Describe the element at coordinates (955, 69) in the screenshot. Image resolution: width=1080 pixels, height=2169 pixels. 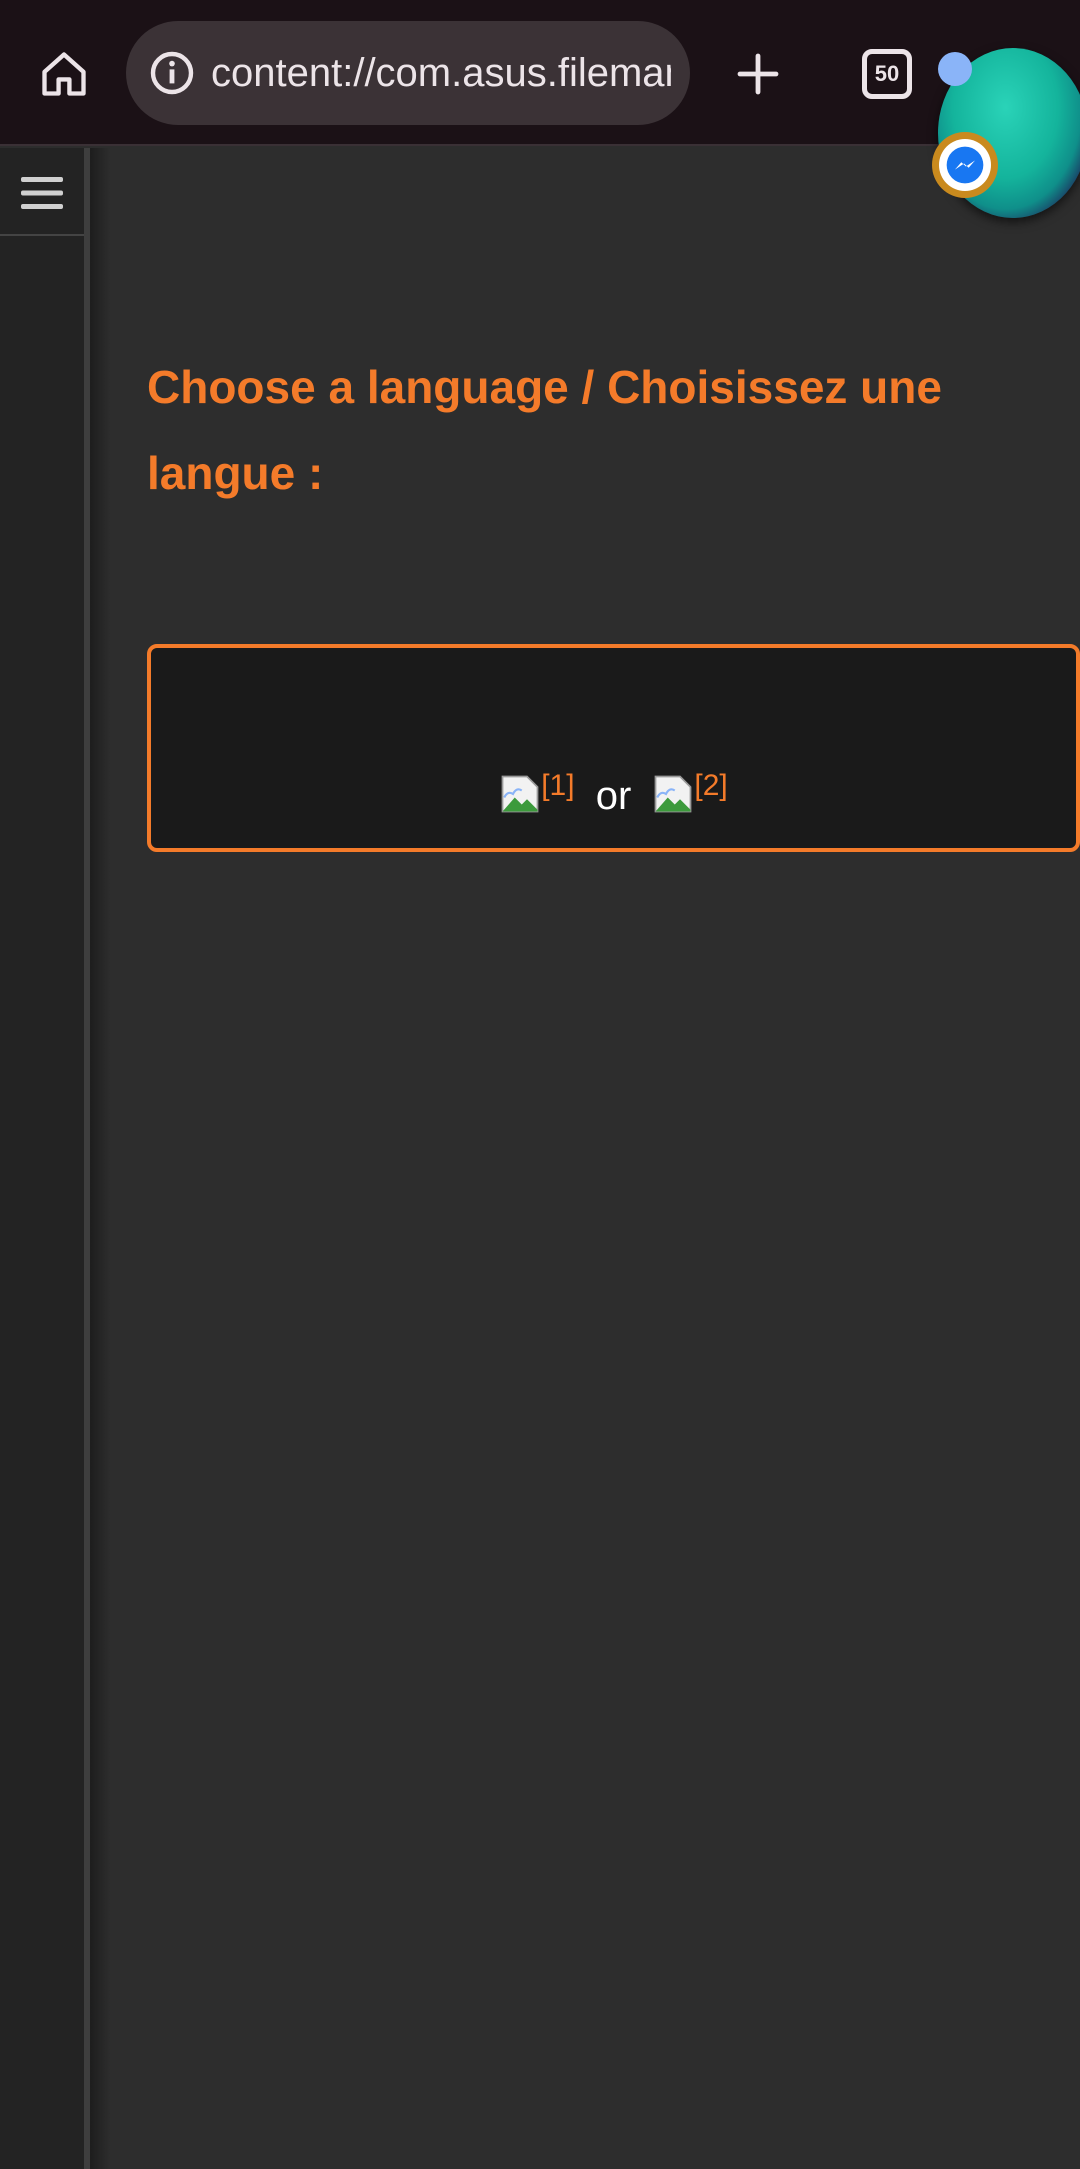
I see `notification-dot` at that location.